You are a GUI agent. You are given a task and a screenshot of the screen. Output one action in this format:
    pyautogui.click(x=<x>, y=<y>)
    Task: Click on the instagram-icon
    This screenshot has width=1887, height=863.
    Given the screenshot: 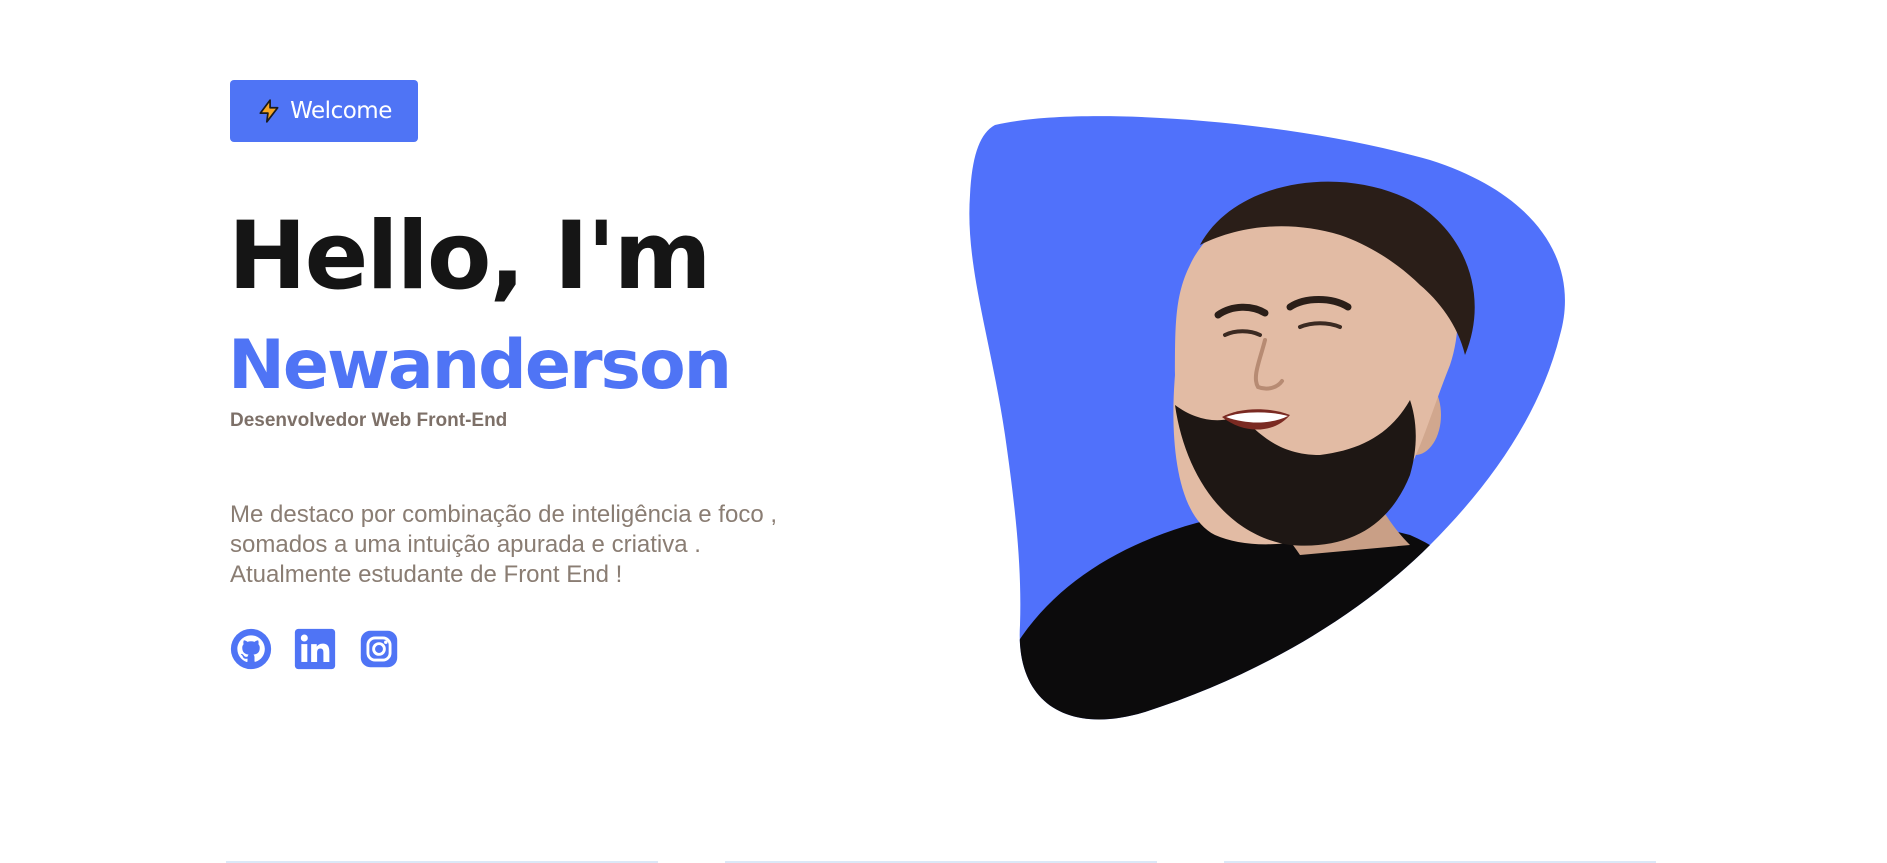 What is the action you would take?
    pyautogui.click(x=379, y=649)
    